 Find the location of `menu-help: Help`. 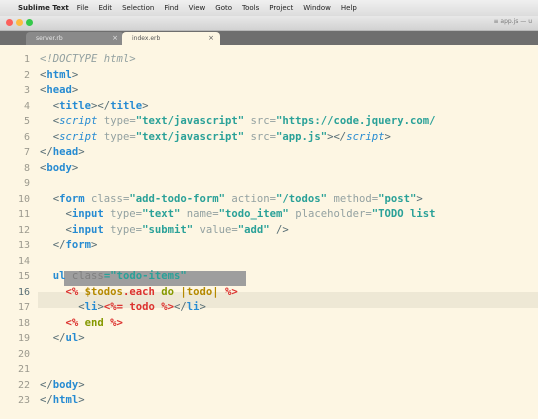

menu-help: Help is located at coordinates (349, 8).